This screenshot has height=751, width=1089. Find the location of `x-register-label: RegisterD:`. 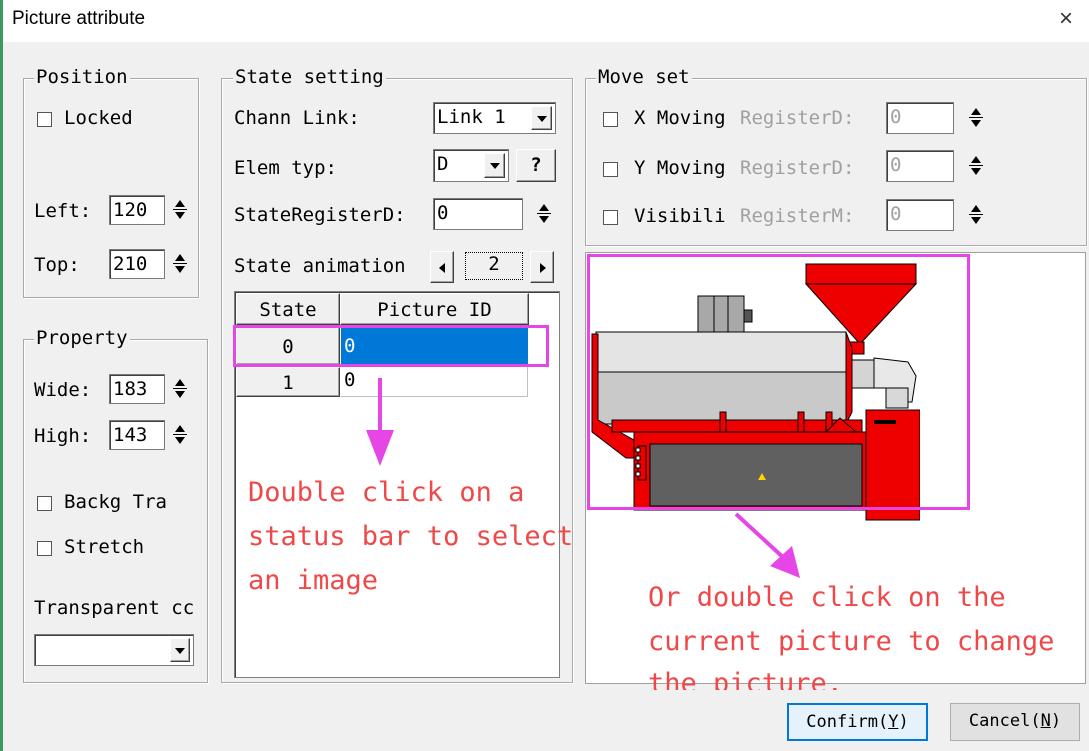

x-register-label: RegisterD: is located at coordinates (797, 118).